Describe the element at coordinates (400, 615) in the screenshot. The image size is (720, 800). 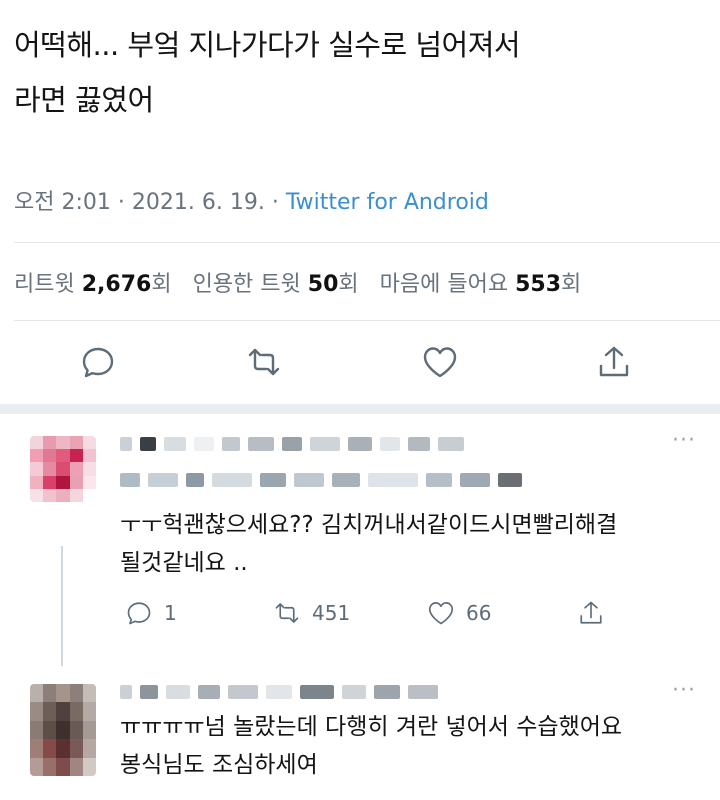
I see `reply-action-bar: 1 451 66` at that location.